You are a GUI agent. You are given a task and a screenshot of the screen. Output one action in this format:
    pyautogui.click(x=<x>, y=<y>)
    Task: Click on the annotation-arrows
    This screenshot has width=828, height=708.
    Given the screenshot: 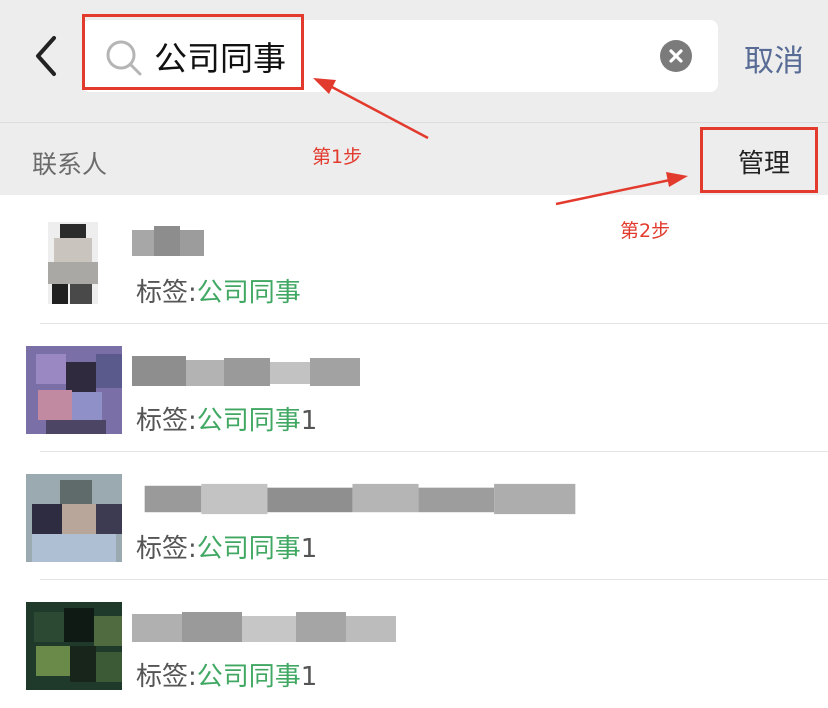 What is the action you would take?
    pyautogui.click(x=500, y=142)
    